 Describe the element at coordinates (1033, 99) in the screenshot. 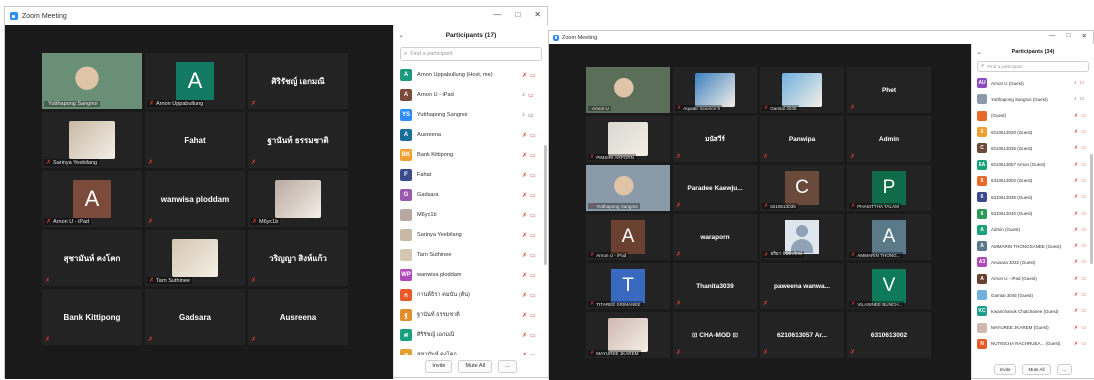

I see `participant-row: Yutthapong Sangnoi (Guest) ♪ ▭` at that location.